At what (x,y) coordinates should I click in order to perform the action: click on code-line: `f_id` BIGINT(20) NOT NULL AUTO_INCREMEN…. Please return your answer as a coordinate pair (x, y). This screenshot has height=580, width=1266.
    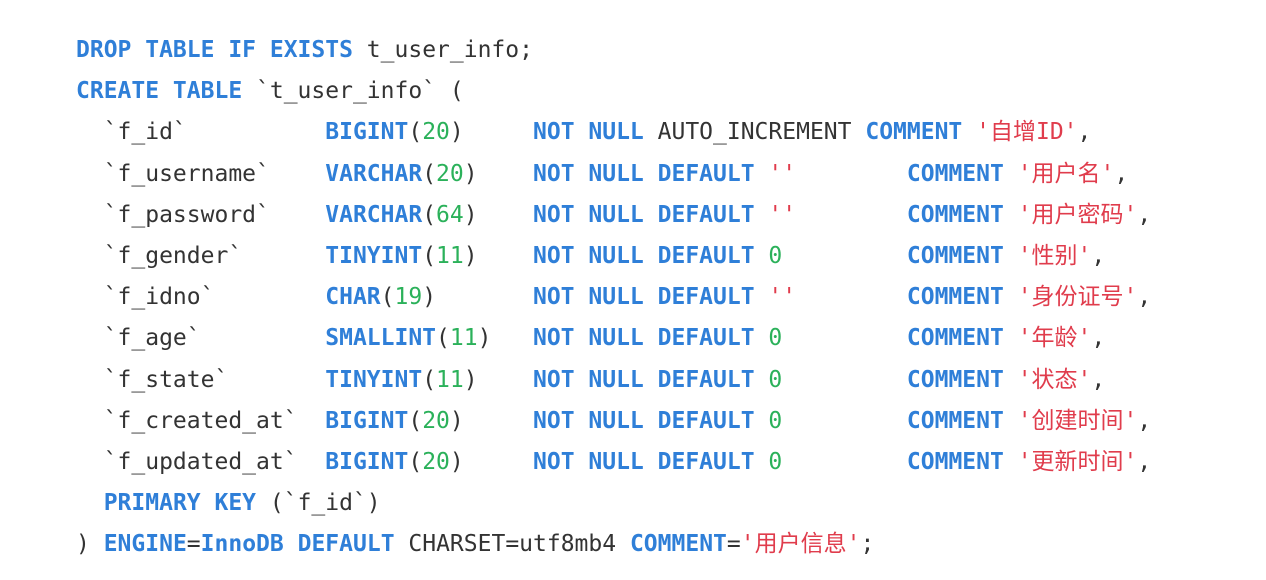
    Looking at the image, I should click on (613, 132).